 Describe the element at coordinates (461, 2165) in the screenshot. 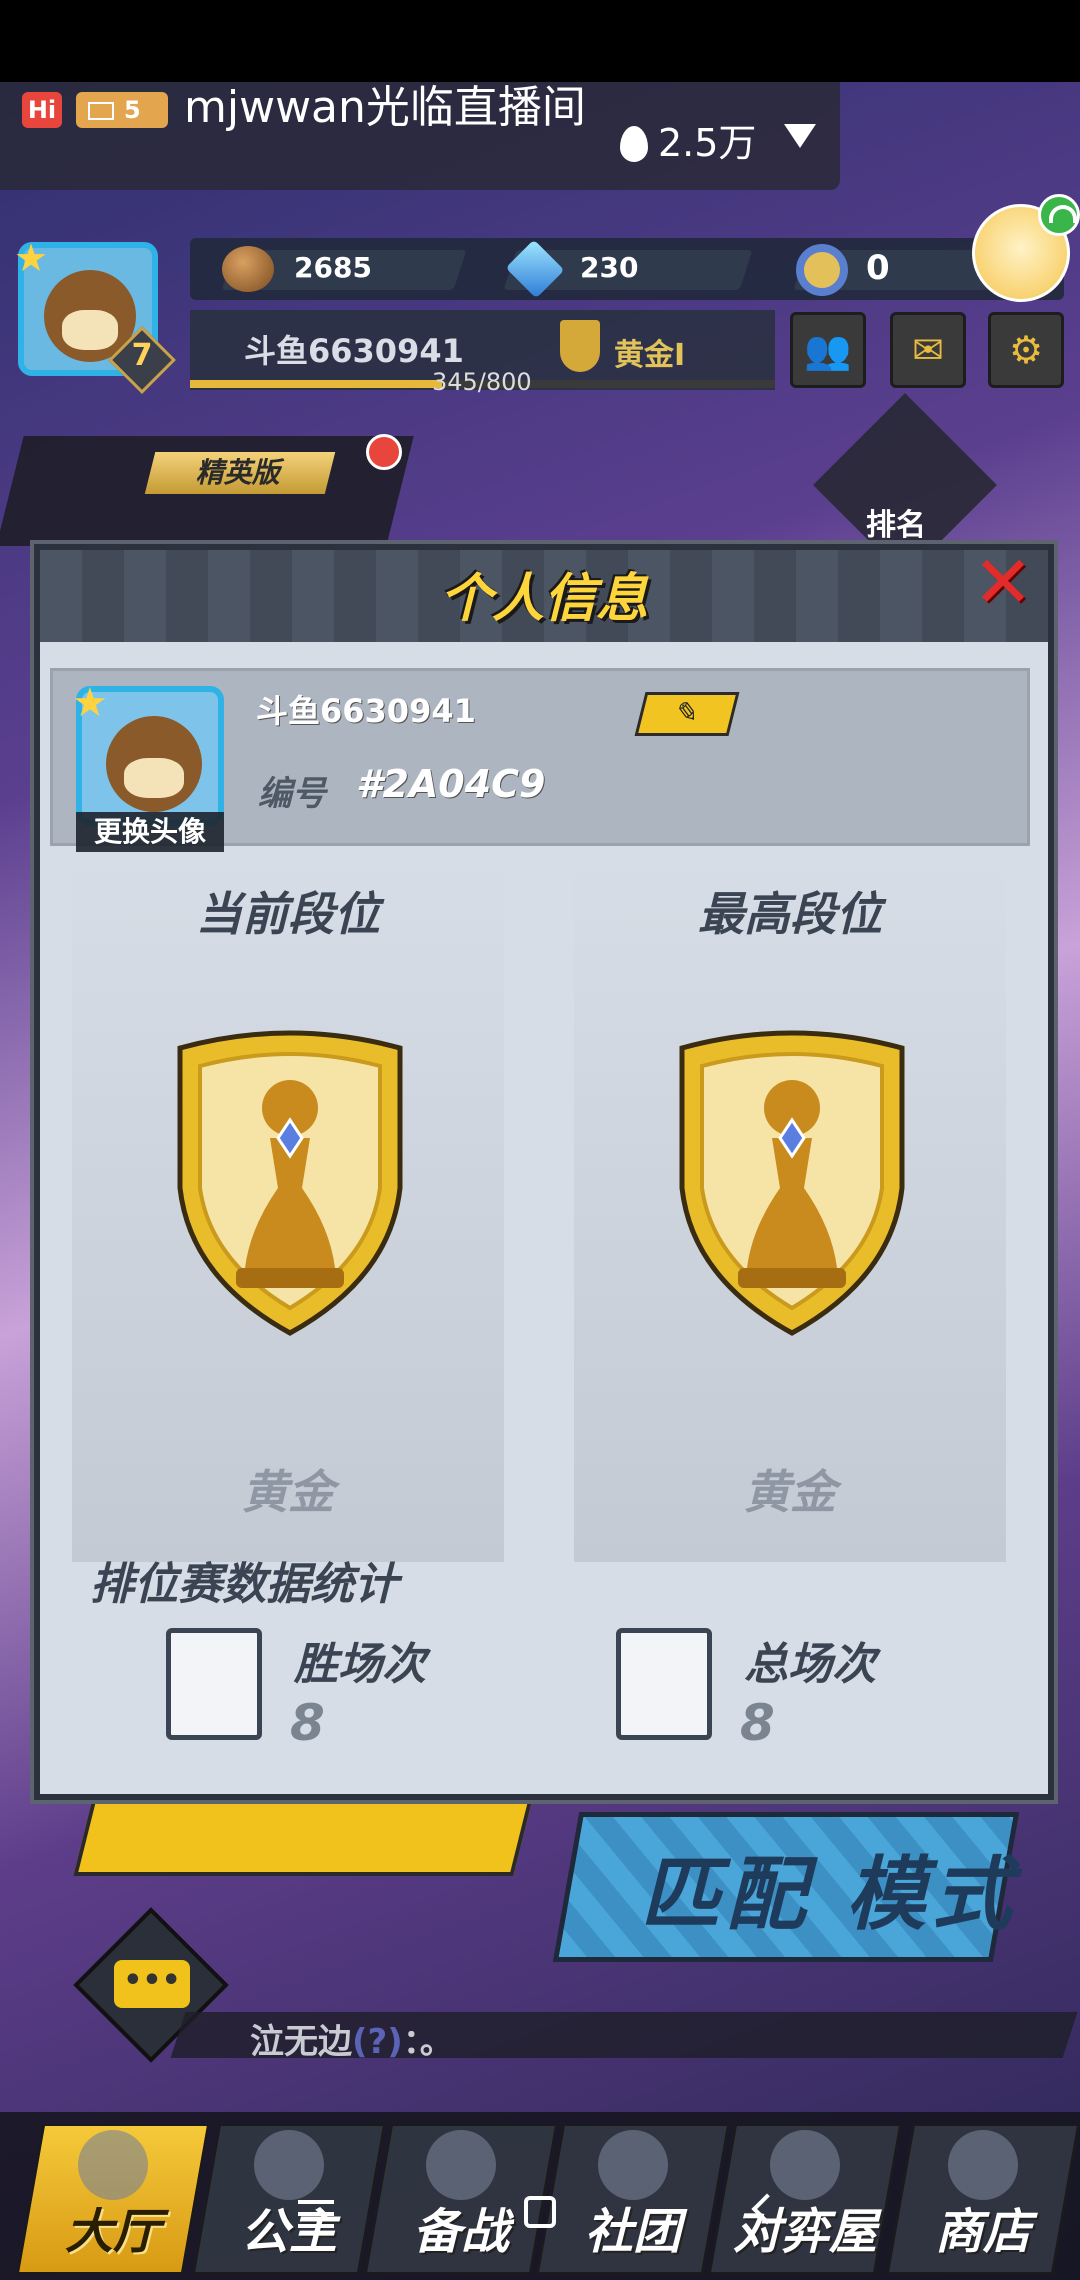

I see `chess-icon` at that location.